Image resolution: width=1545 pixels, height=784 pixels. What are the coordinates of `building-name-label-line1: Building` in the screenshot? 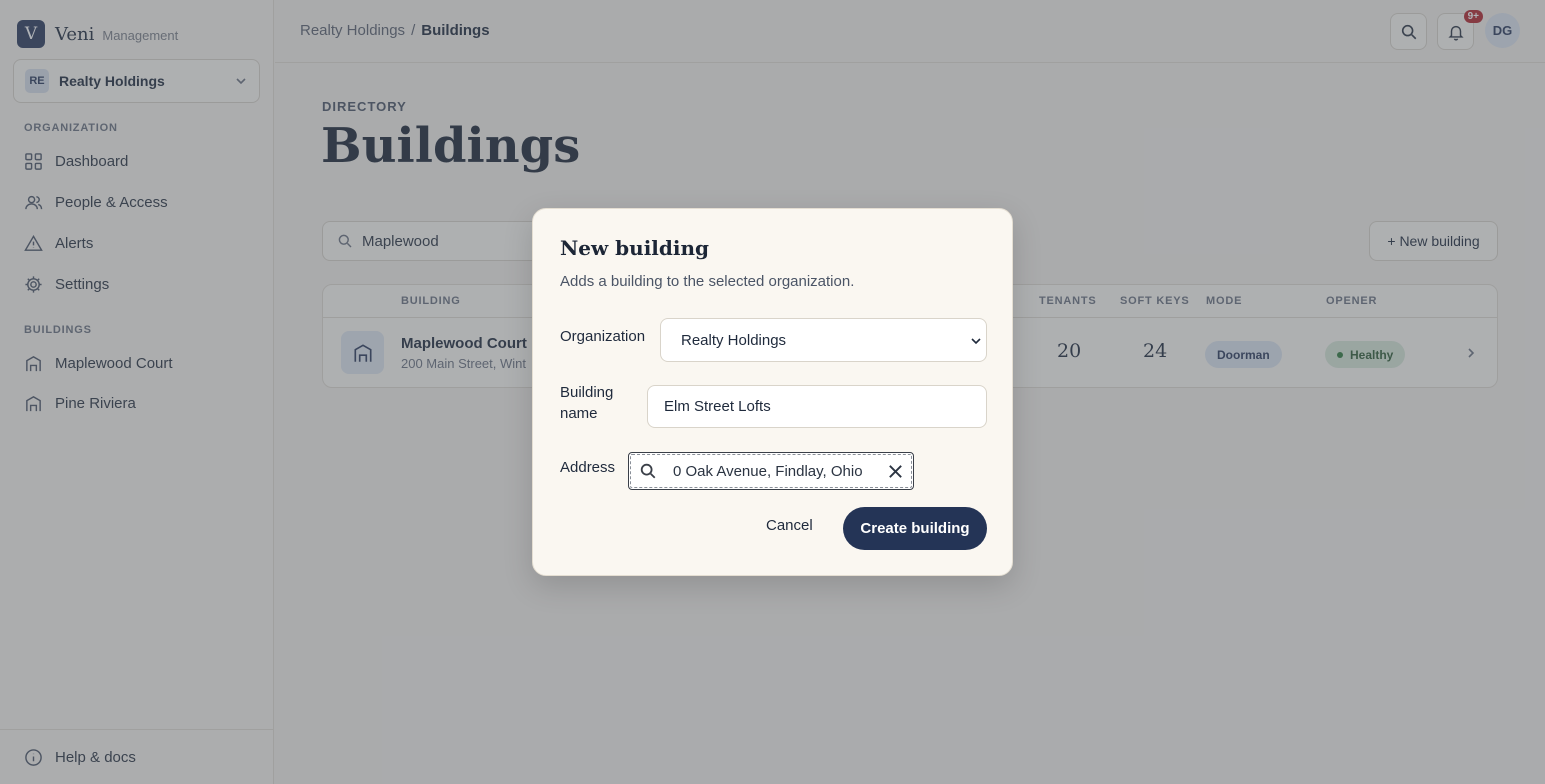 It's located at (587, 392).